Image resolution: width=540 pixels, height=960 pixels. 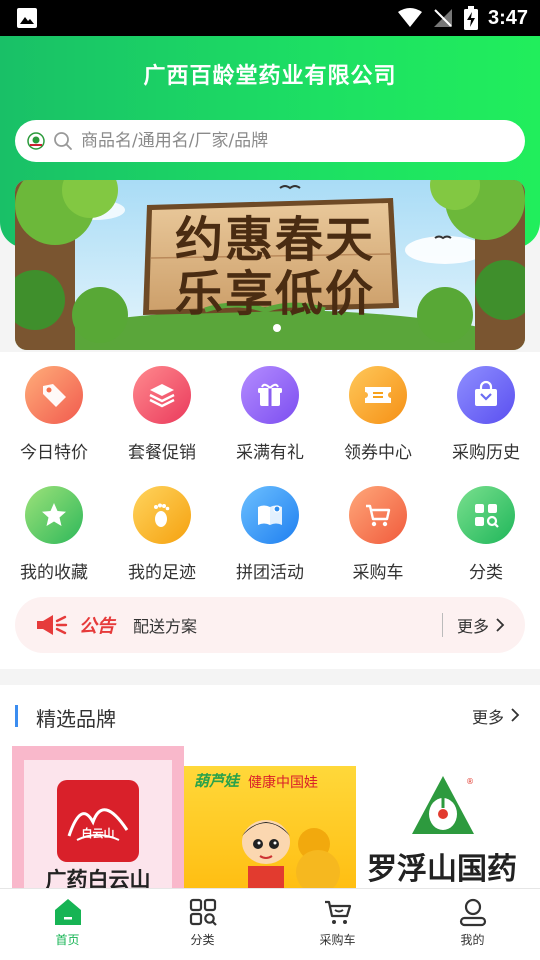 I want to click on shortcut-label: 采购历史, so click(x=486, y=453).